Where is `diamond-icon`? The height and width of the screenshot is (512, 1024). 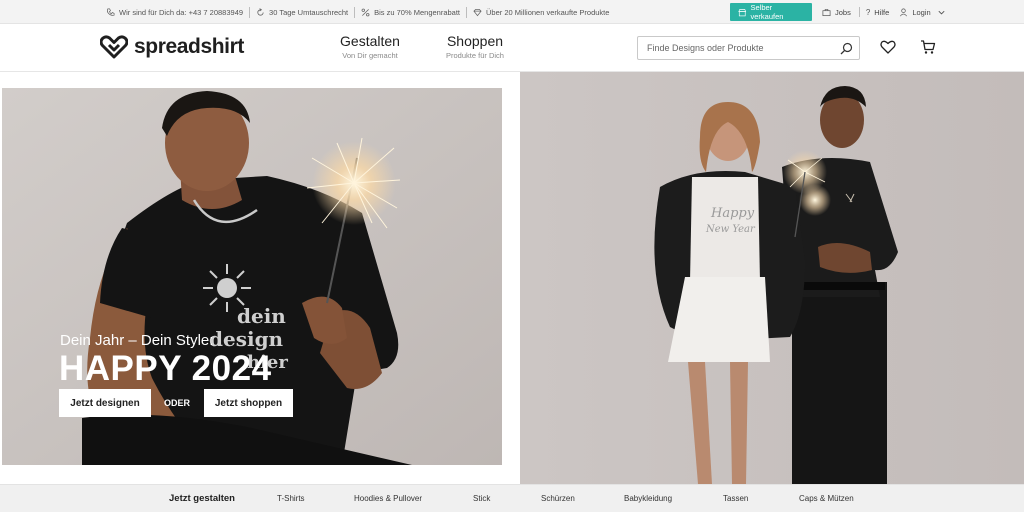
diamond-icon is located at coordinates (477, 12).